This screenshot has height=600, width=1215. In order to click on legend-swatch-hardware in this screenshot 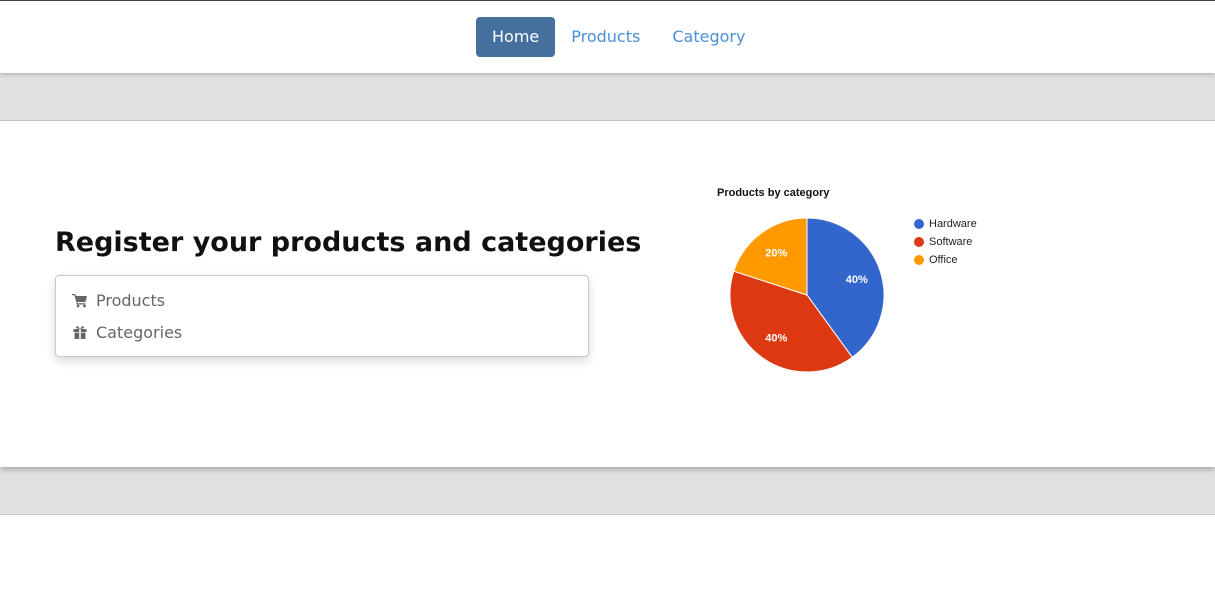, I will do `click(919, 224)`.